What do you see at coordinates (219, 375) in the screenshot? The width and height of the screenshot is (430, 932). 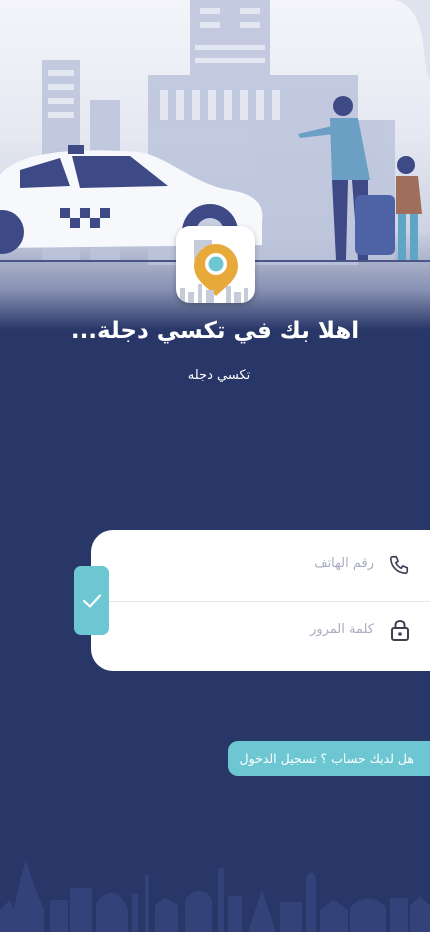 I see `app-subtitle: تكسي دجله` at bounding box center [219, 375].